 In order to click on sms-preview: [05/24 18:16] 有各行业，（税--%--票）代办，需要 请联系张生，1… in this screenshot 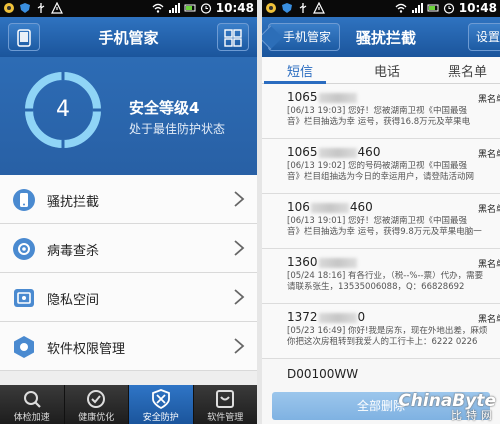, I will do `click(385, 281)`.